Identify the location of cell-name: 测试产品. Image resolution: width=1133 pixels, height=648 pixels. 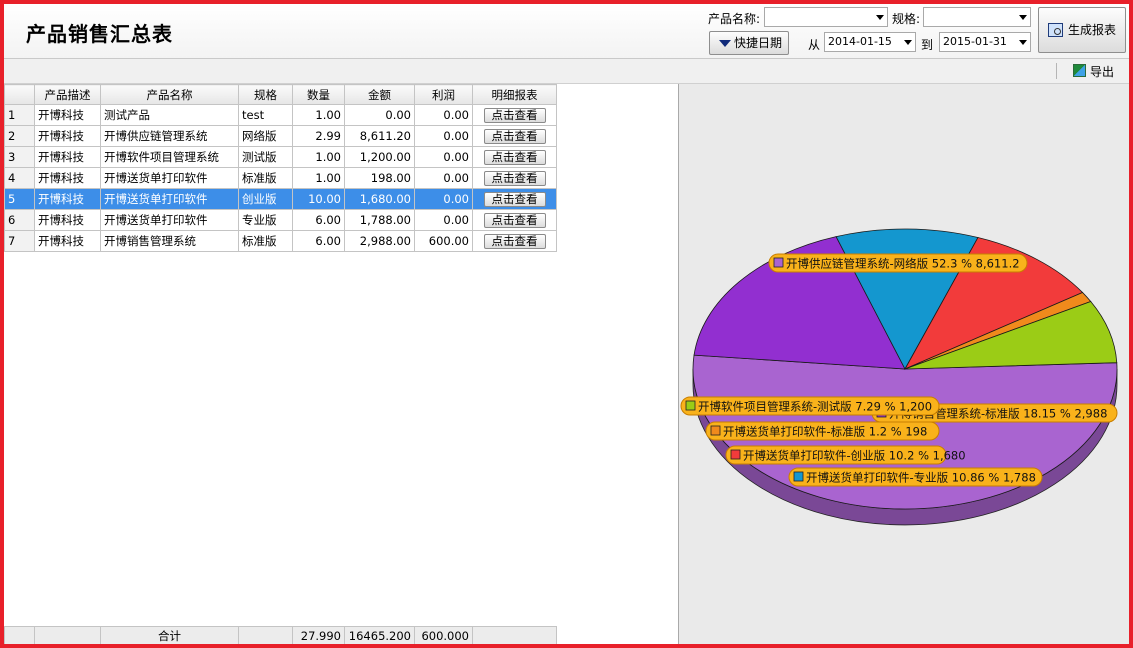
(169, 115).